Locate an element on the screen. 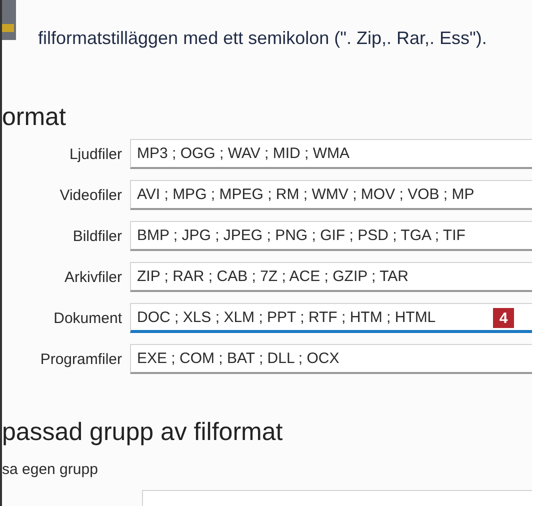 The width and height of the screenshot is (534, 506). input-field: ZIP ; RAR ; CAB ; 7Z ; ACE ; GZIP ; TAR is located at coordinates (331, 277).